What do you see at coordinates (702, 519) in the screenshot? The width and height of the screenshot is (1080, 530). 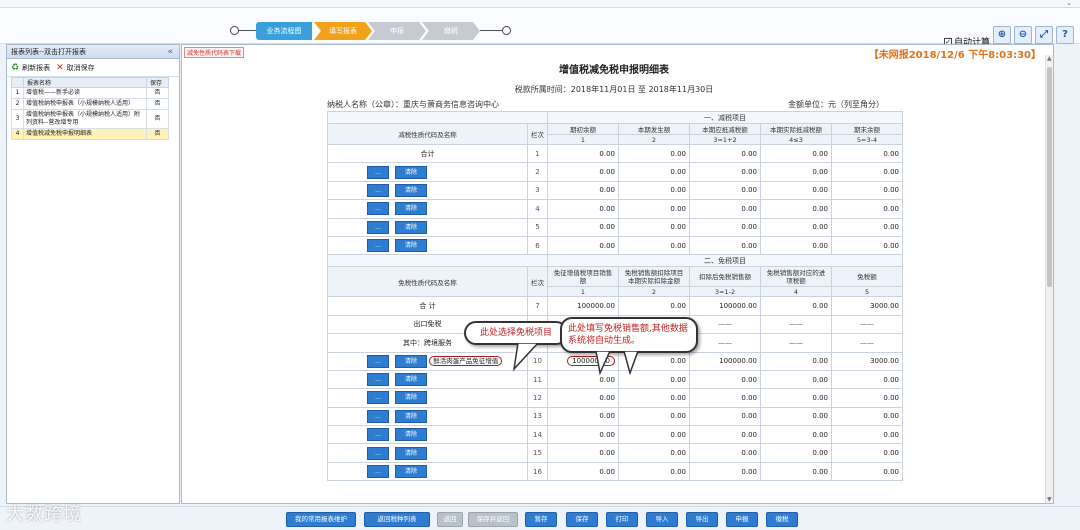 I see `export-button: 导出` at bounding box center [702, 519].